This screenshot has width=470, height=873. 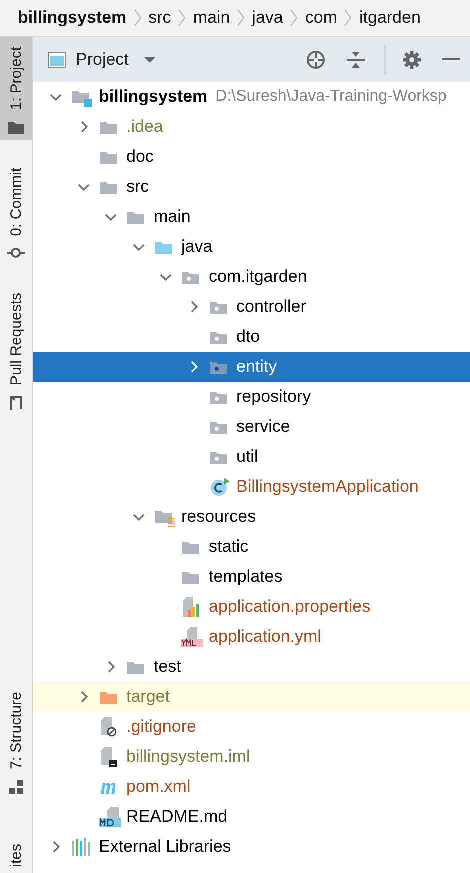 What do you see at coordinates (251, 847) in the screenshot?
I see `tree-row: External Libraries` at bounding box center [251, 847].